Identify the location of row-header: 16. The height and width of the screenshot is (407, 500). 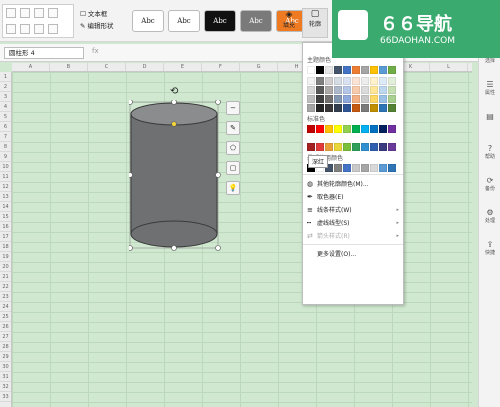
(5, 227).